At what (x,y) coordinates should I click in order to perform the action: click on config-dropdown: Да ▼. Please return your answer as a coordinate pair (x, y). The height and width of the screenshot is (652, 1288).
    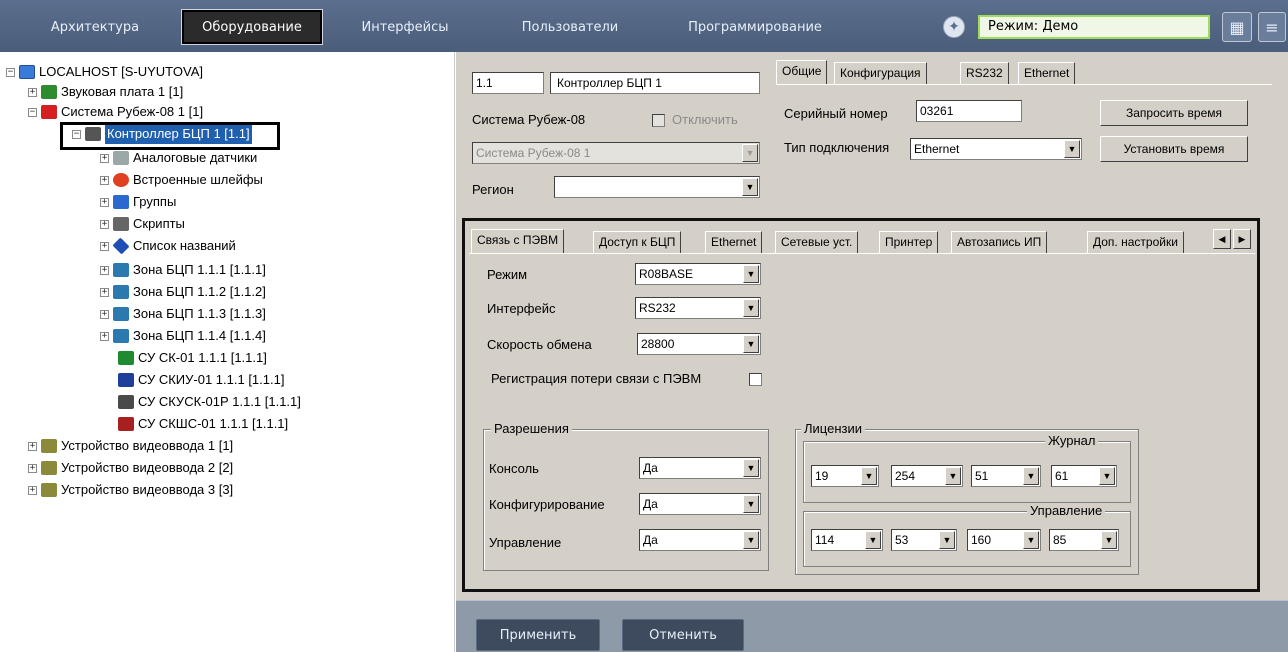
    Looking at the image, I should click on (700, 504).